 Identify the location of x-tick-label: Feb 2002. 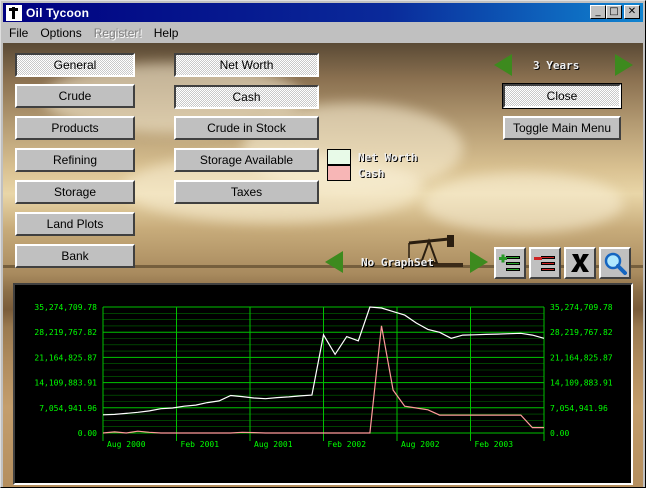
(347, 444).